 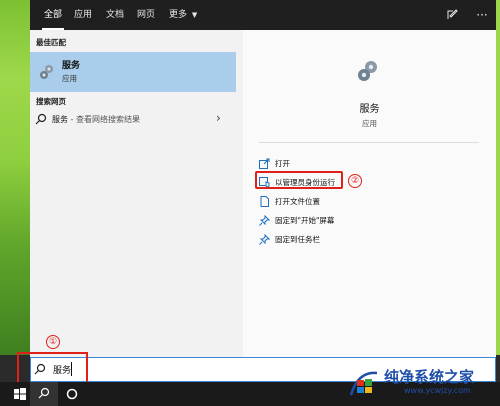 What do you see at coordinates (369, 142) in the screenshot?
I see `divider` at bounding box center [369, 142].